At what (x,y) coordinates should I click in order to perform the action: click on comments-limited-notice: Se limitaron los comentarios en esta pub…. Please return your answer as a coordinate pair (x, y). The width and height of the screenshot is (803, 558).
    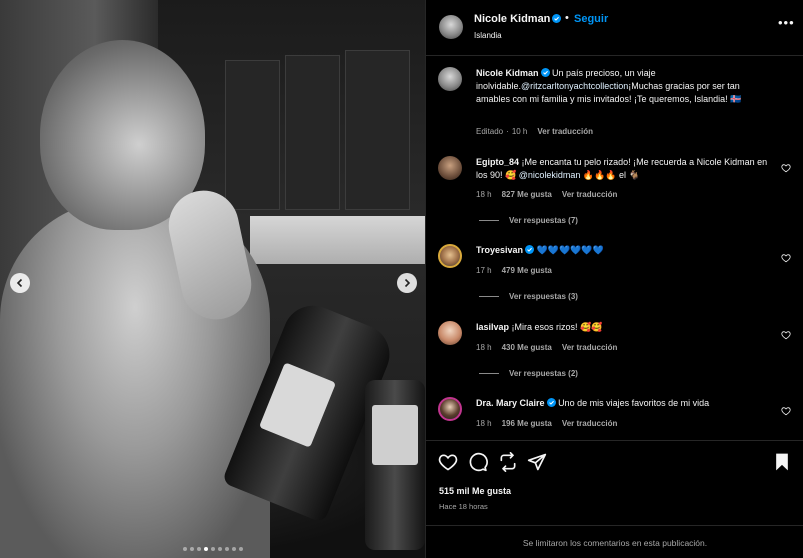
    Looking at the image, I should click on (614, 541).